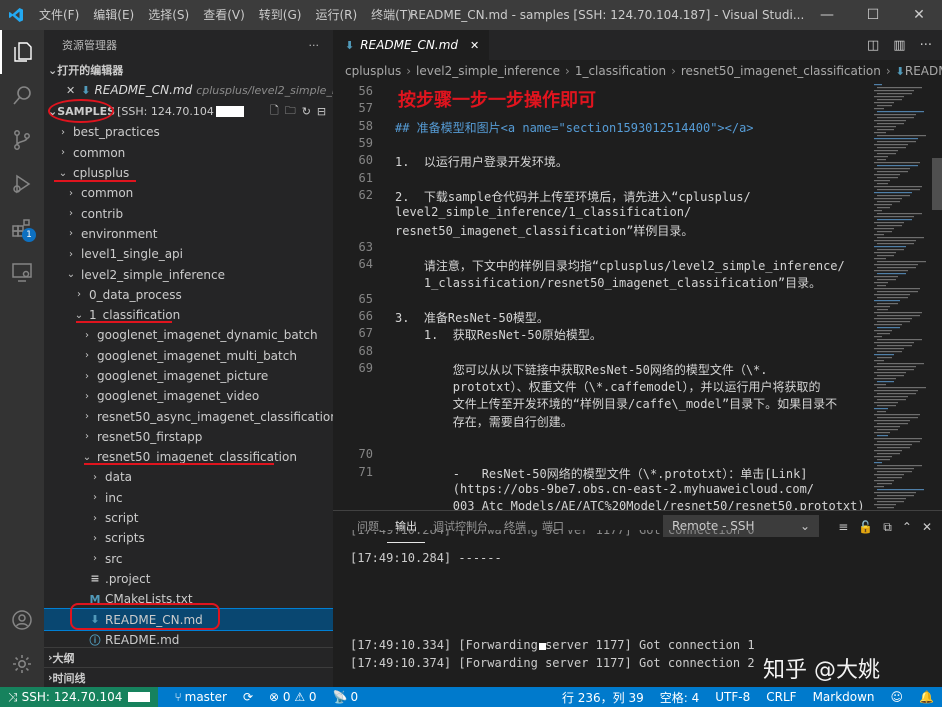 The image size is (942, 707). Describe the element at coordinates (844, 697) in the screenshot. I see `language-mode: Markdown` at that location.